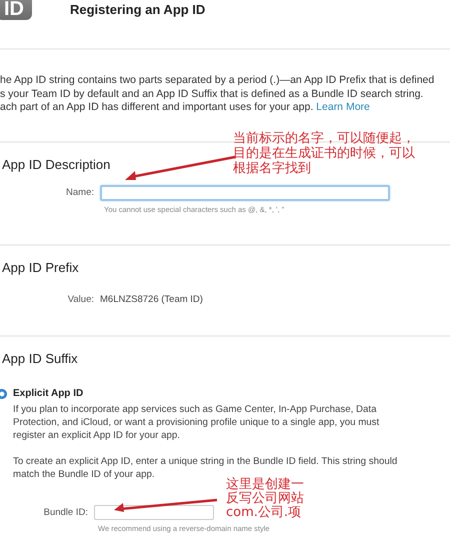 Image resolution: width=450 pixels, height=539 pixels. Describe the element at coordinates (196, 422) in the screenshot. I see `option-description: If you plan to incorporate app services such as Game Center, In-App Purchase, Data Protection, and iCloud, or want a provisioning profile unique to a single app, you must register an explicit App ID for your app.` at that location.